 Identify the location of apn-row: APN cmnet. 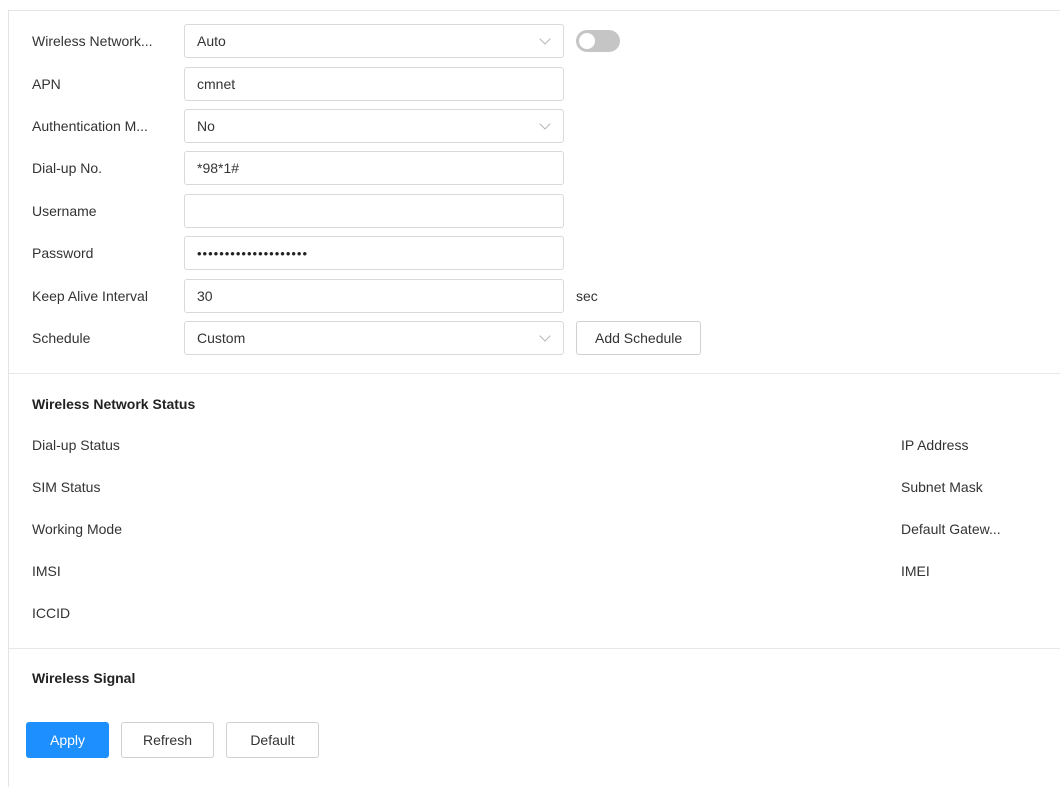
(298, 84).